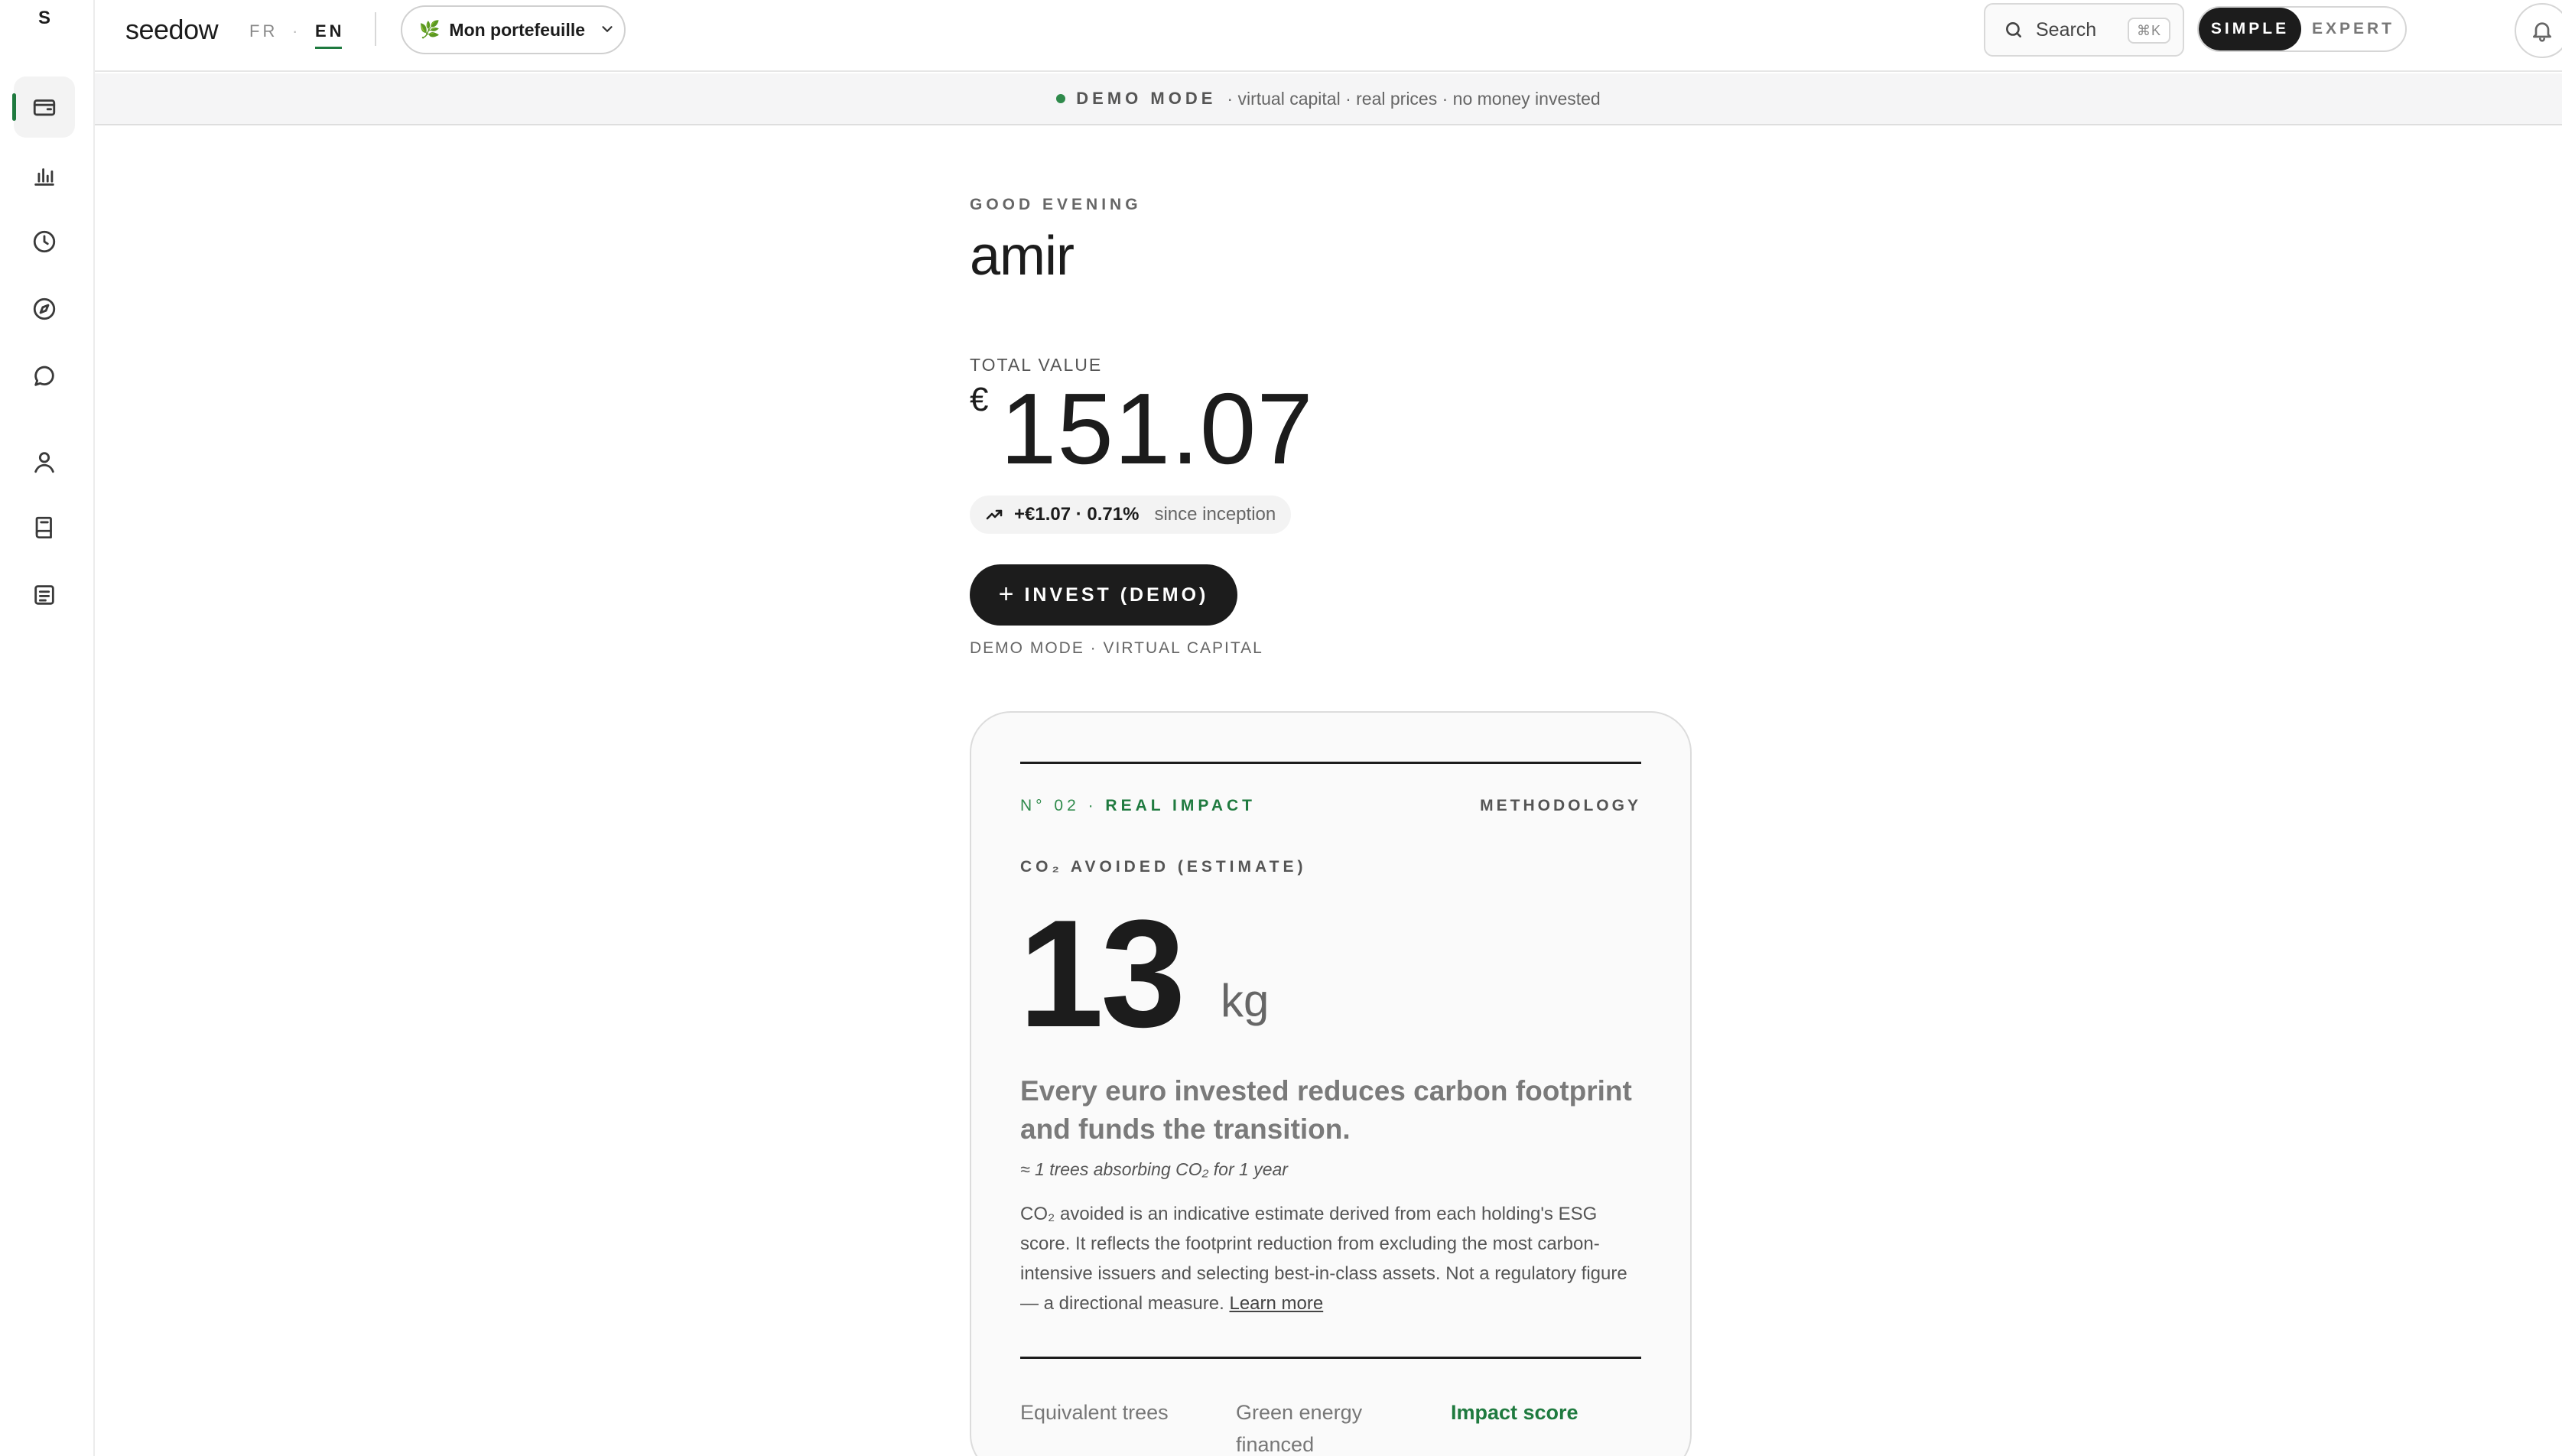 Image resolution: width=2562 pixels, height=1456 pixels. What do you see at coordinates (1061, 98) in the screenshot?
I see `status-dot` at bounding box center [1061, 98].